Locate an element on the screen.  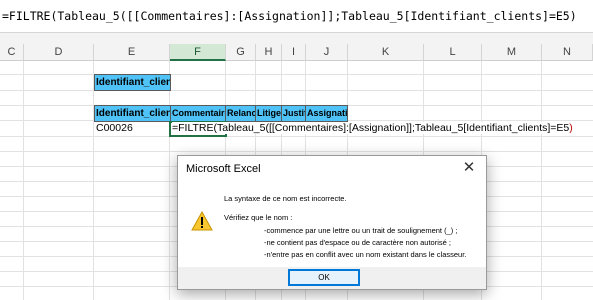
dialog-footer: OK is located at coordinates (332, 278).